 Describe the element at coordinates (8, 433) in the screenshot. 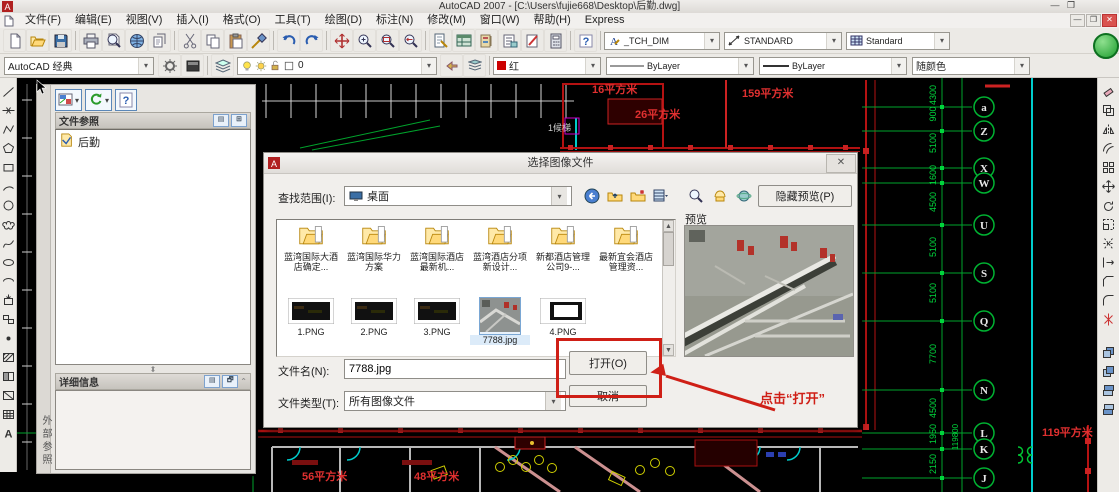

I see `multiline-text-icon: A` at that location.